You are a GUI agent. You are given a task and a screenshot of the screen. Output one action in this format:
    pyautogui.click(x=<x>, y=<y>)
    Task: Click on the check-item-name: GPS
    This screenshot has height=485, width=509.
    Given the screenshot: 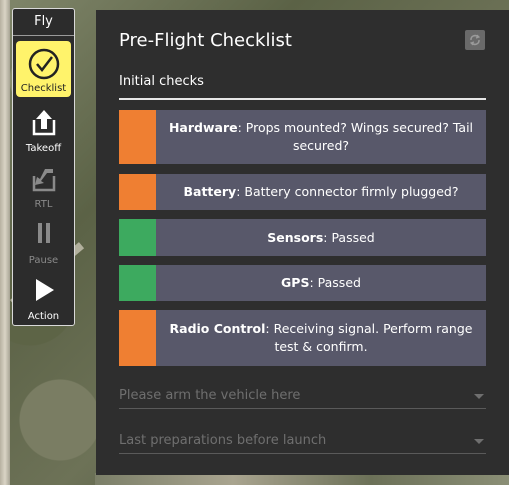 What is the action you would take?
    pyautogui.click(x=295, y=282)
    